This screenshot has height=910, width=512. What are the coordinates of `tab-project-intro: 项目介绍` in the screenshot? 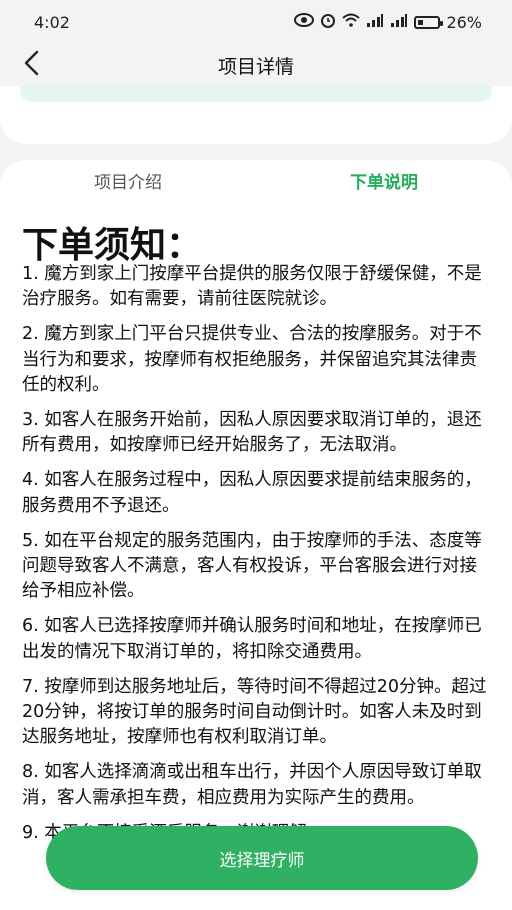 It's located at (128, 185).